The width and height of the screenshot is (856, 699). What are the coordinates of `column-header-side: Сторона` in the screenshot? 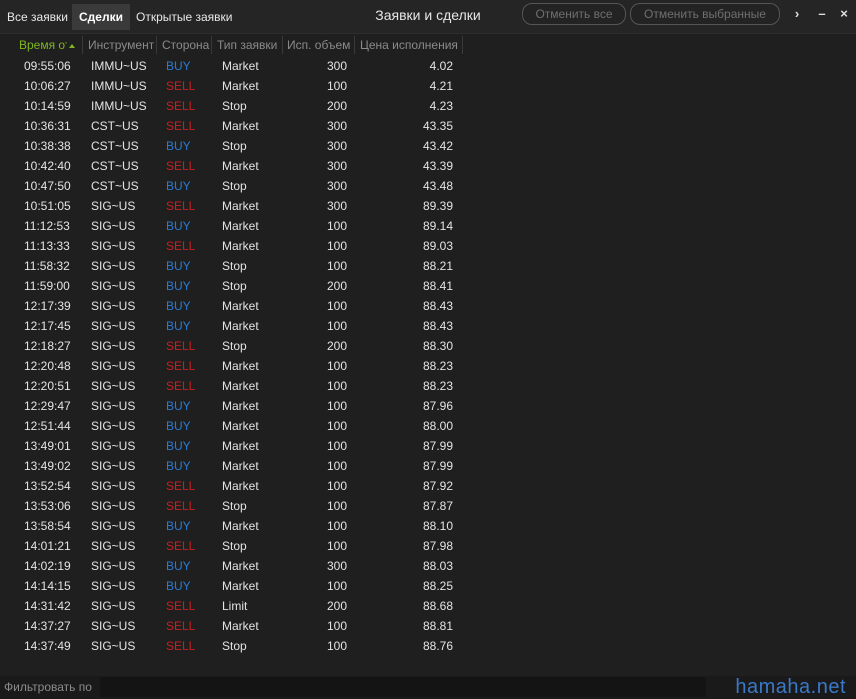 It's located at (187, 45).